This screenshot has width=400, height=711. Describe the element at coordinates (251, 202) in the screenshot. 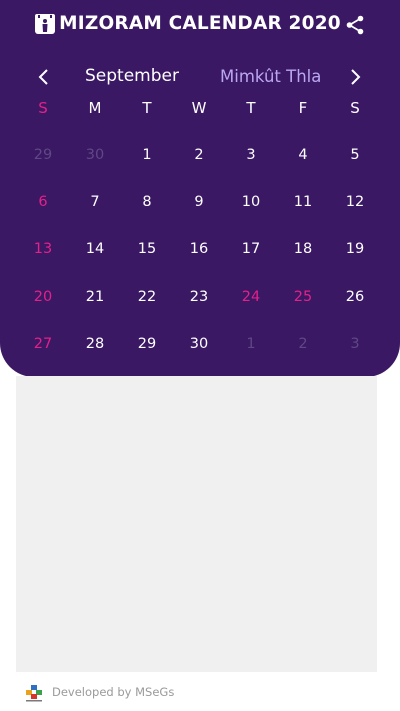

I see `day-cell: 10` at that location.